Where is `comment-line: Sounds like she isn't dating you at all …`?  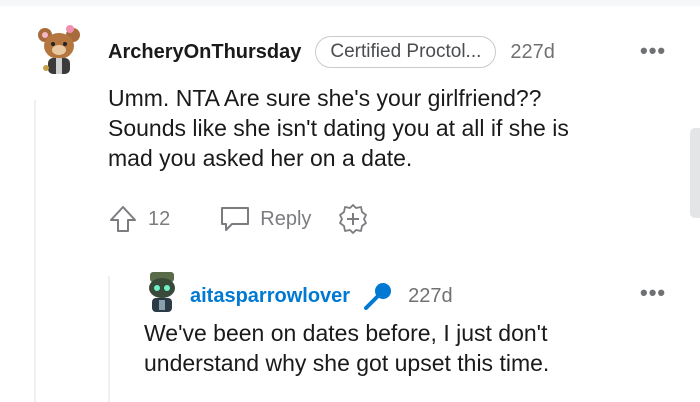
comment-line: Sounds like she isn't dating you at all … is located at coordinates (338, 128).